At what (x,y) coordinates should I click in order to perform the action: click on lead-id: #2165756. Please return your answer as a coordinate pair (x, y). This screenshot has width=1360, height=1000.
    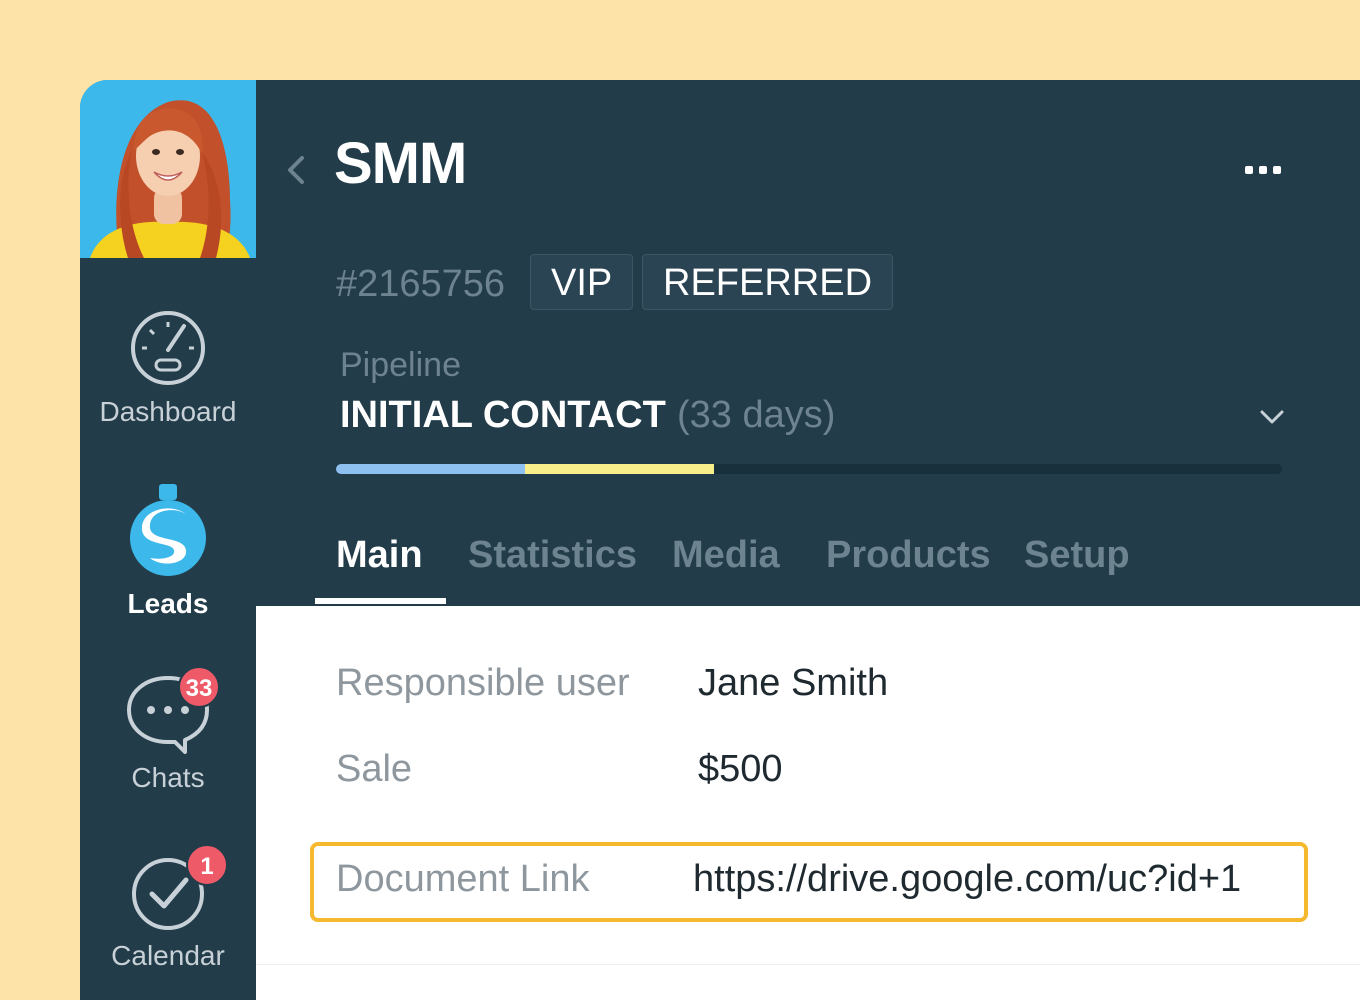
    Looking at the image, I should click on (421, 284).